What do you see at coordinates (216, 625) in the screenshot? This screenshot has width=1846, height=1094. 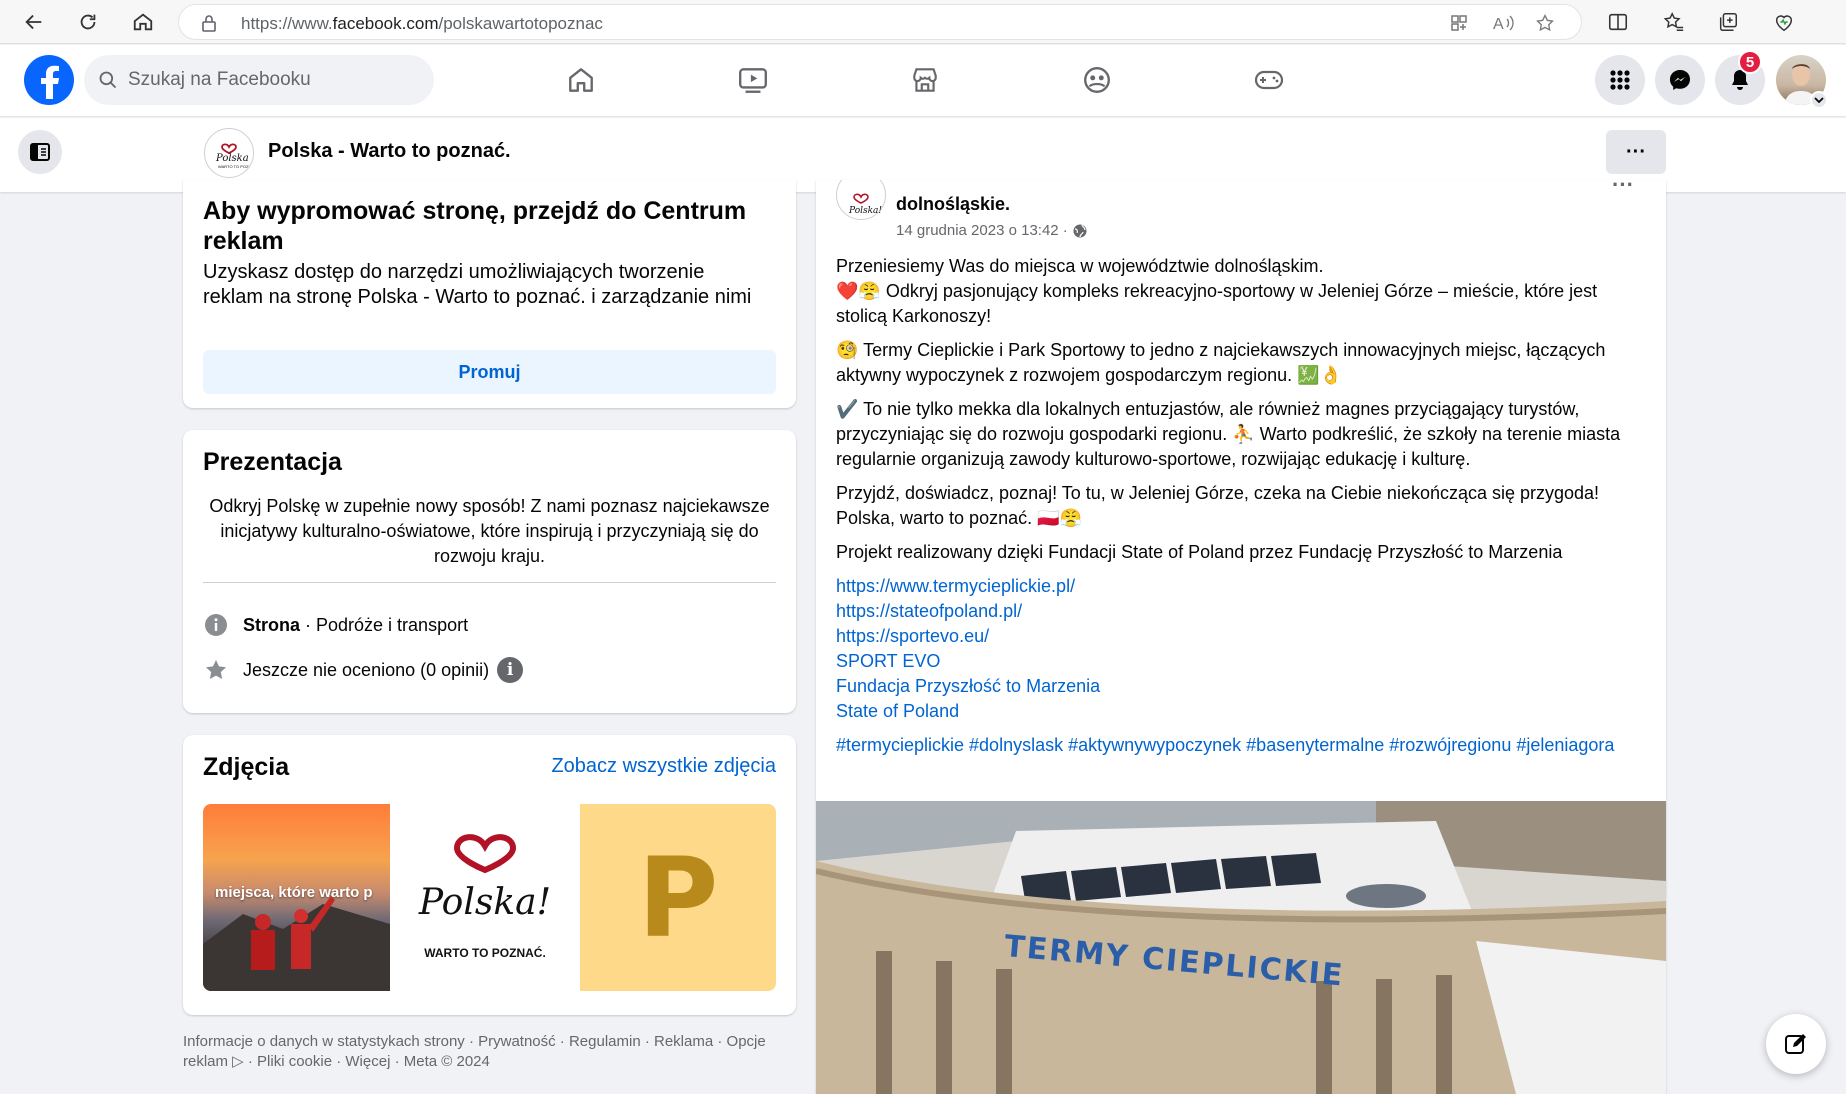 I see `info-circle-icon` at bounding box center [216, 625].